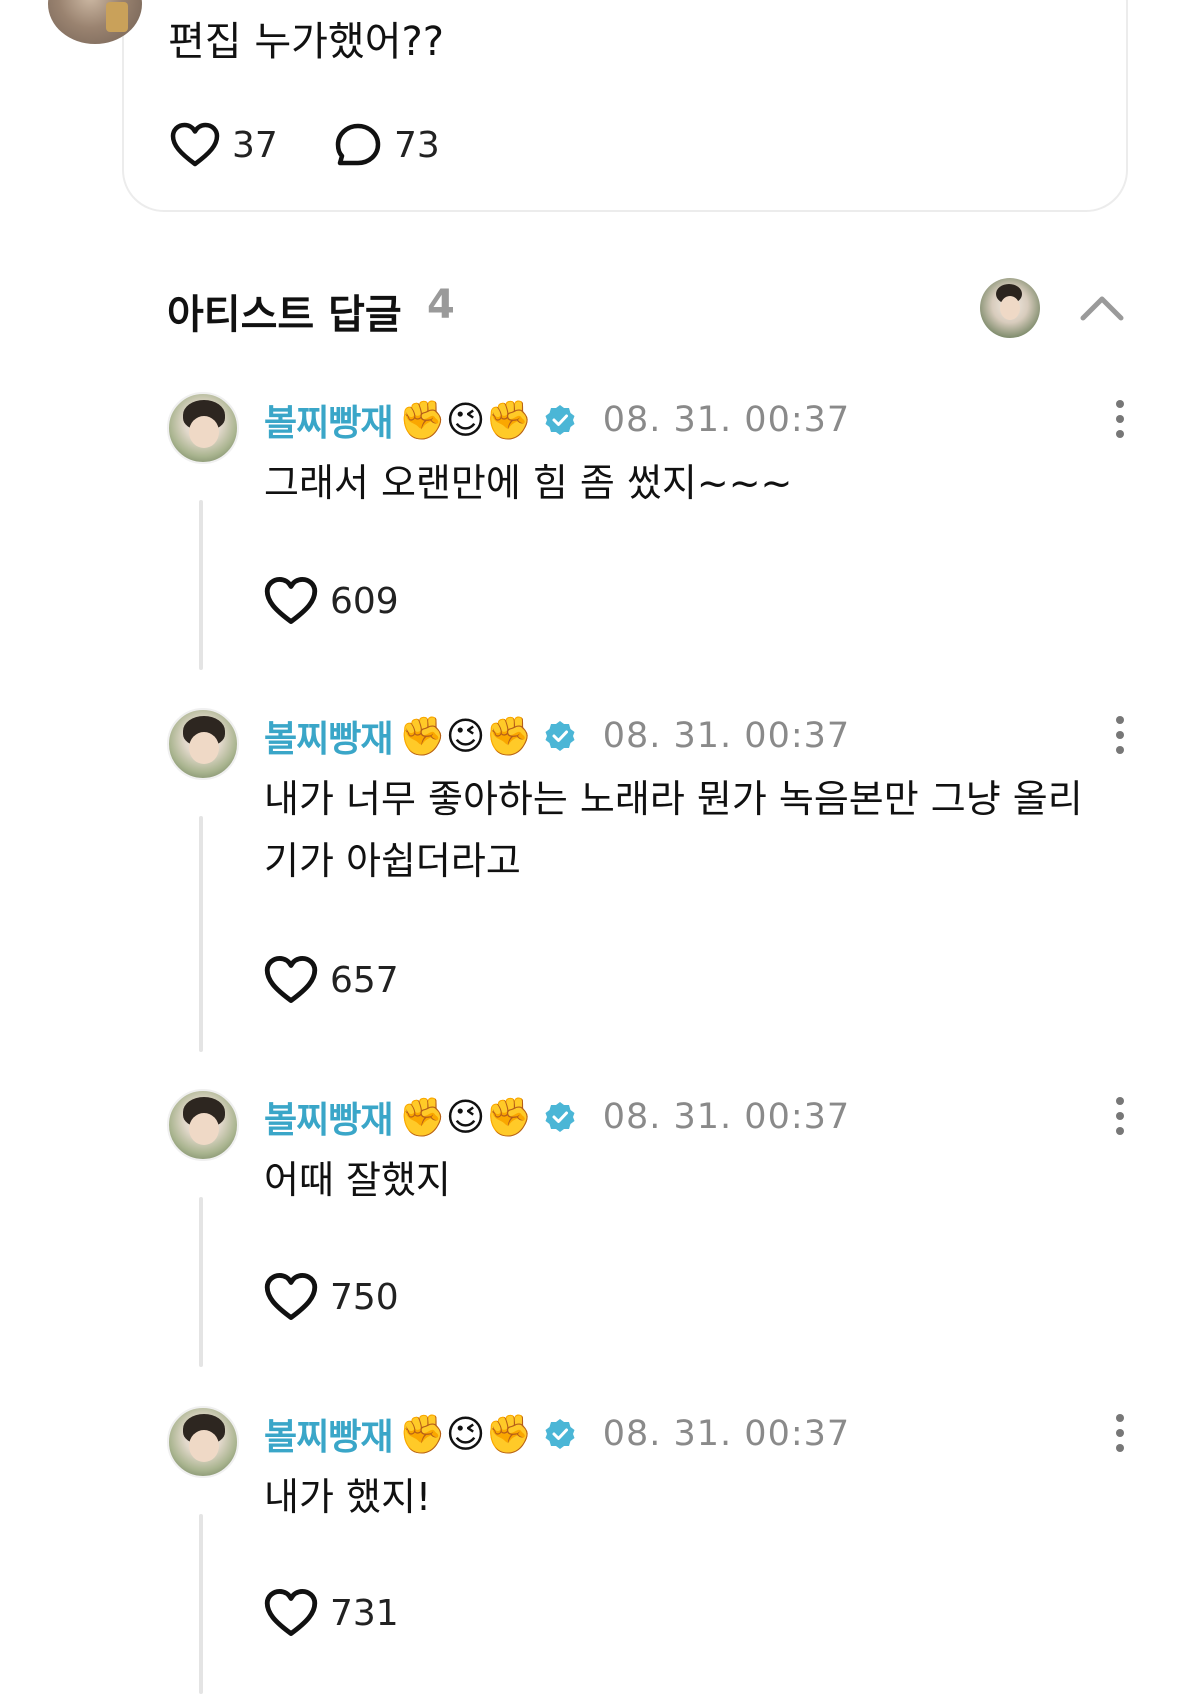 Image resolution: width=1179 pixels, height=1694 pixels. I want to click on post-like-count: 37, so click(255, 145).